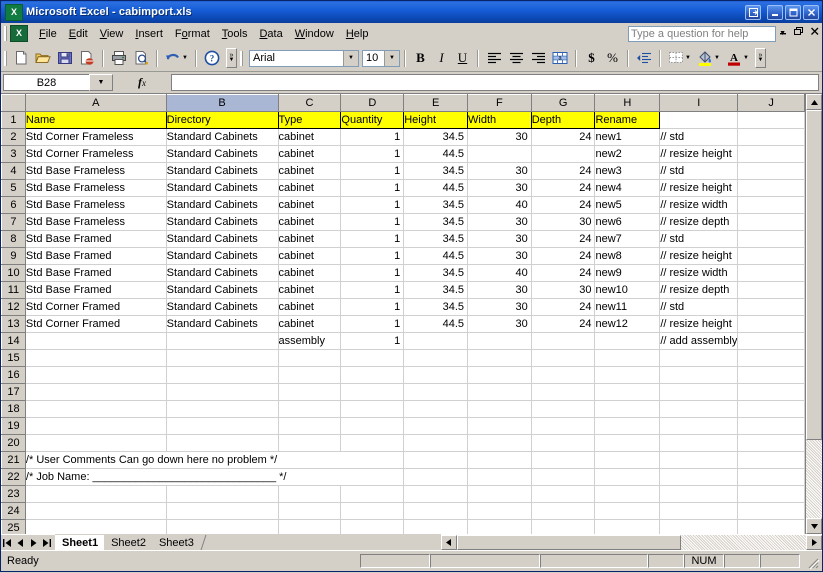  What do you see at coordinates (771, 392) in the screenshot?
I see `cell-j17` at bounding box center [771, 392].